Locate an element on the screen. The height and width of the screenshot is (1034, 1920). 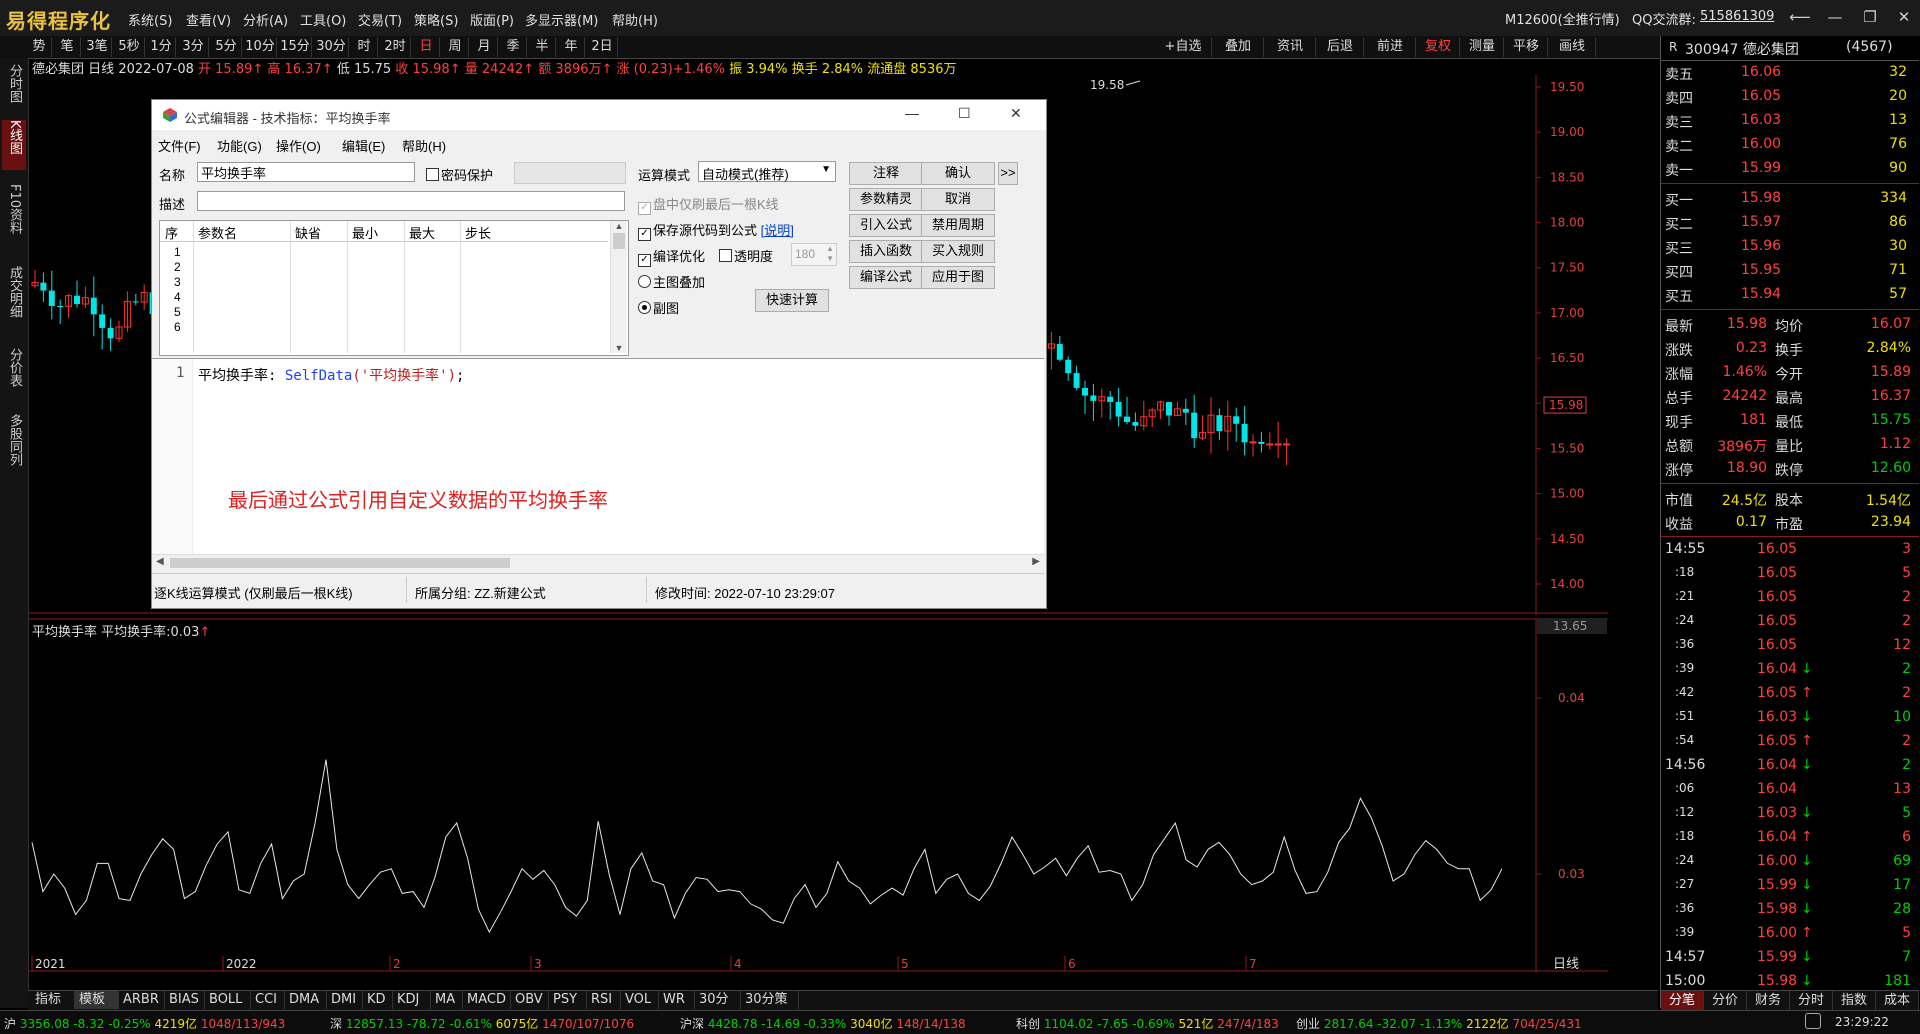
indicator-tab: VOL is located at coordinates (639, 1000).